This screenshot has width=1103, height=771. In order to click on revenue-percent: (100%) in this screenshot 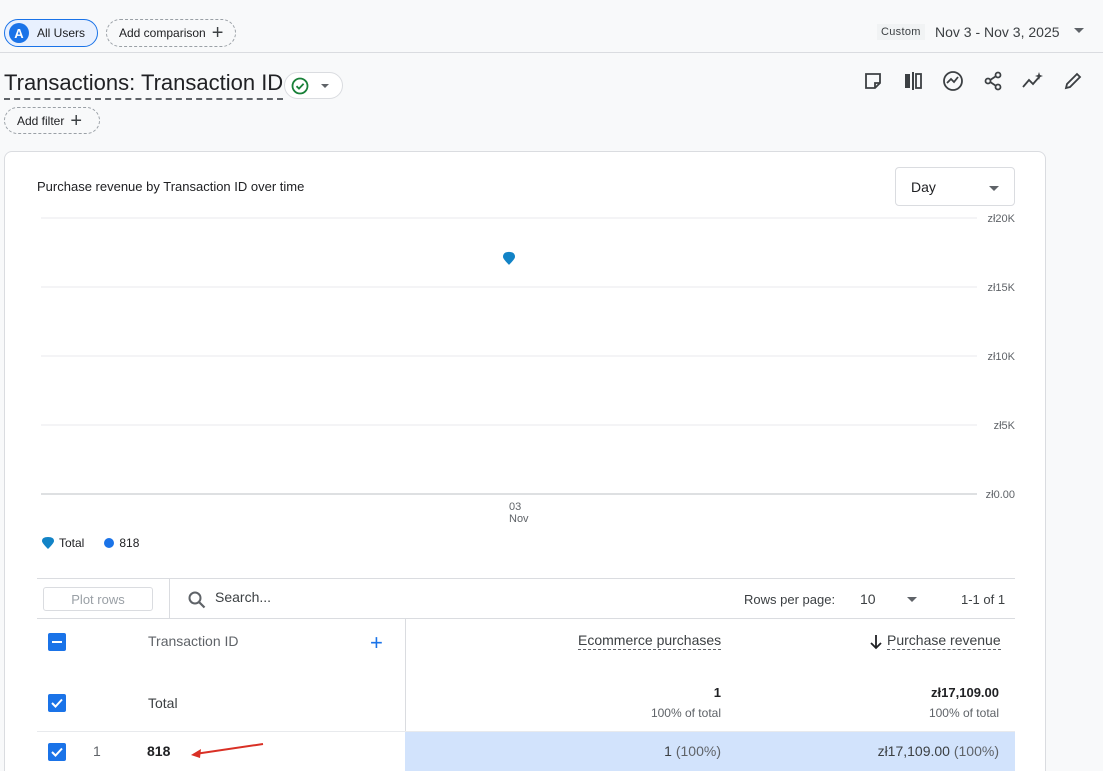, I will do `click(976, 751)`.